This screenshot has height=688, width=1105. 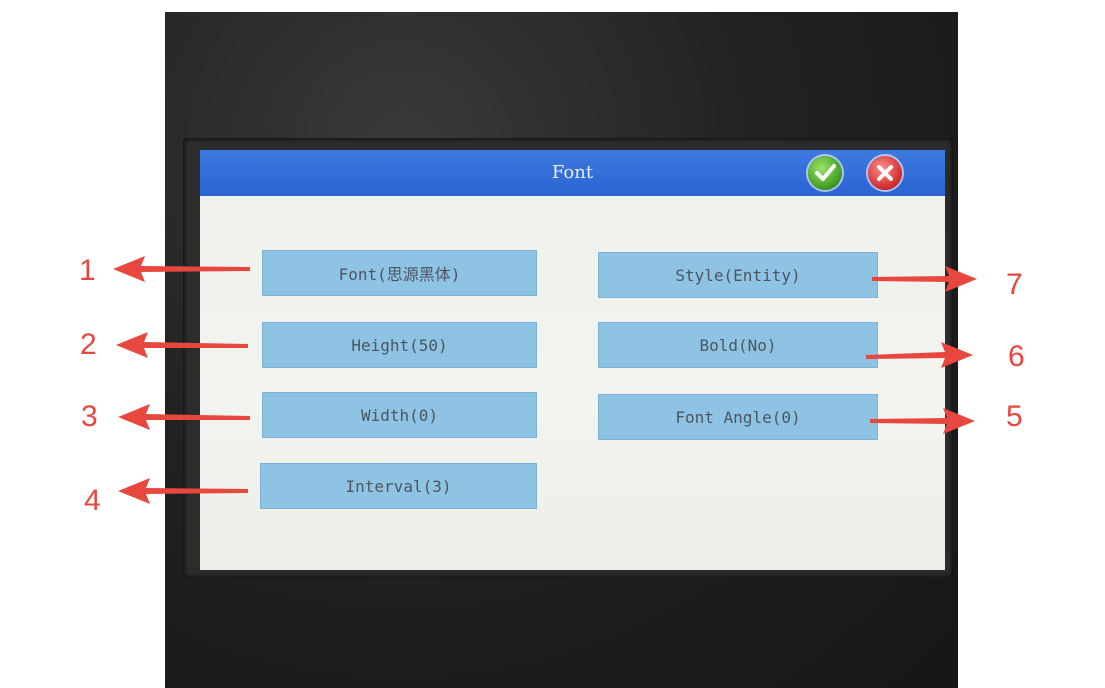 What do you see at coordinates (1014, 416) in the screenshot?
I see `callout-number-5: 5` at bounding box center [1014, 416].